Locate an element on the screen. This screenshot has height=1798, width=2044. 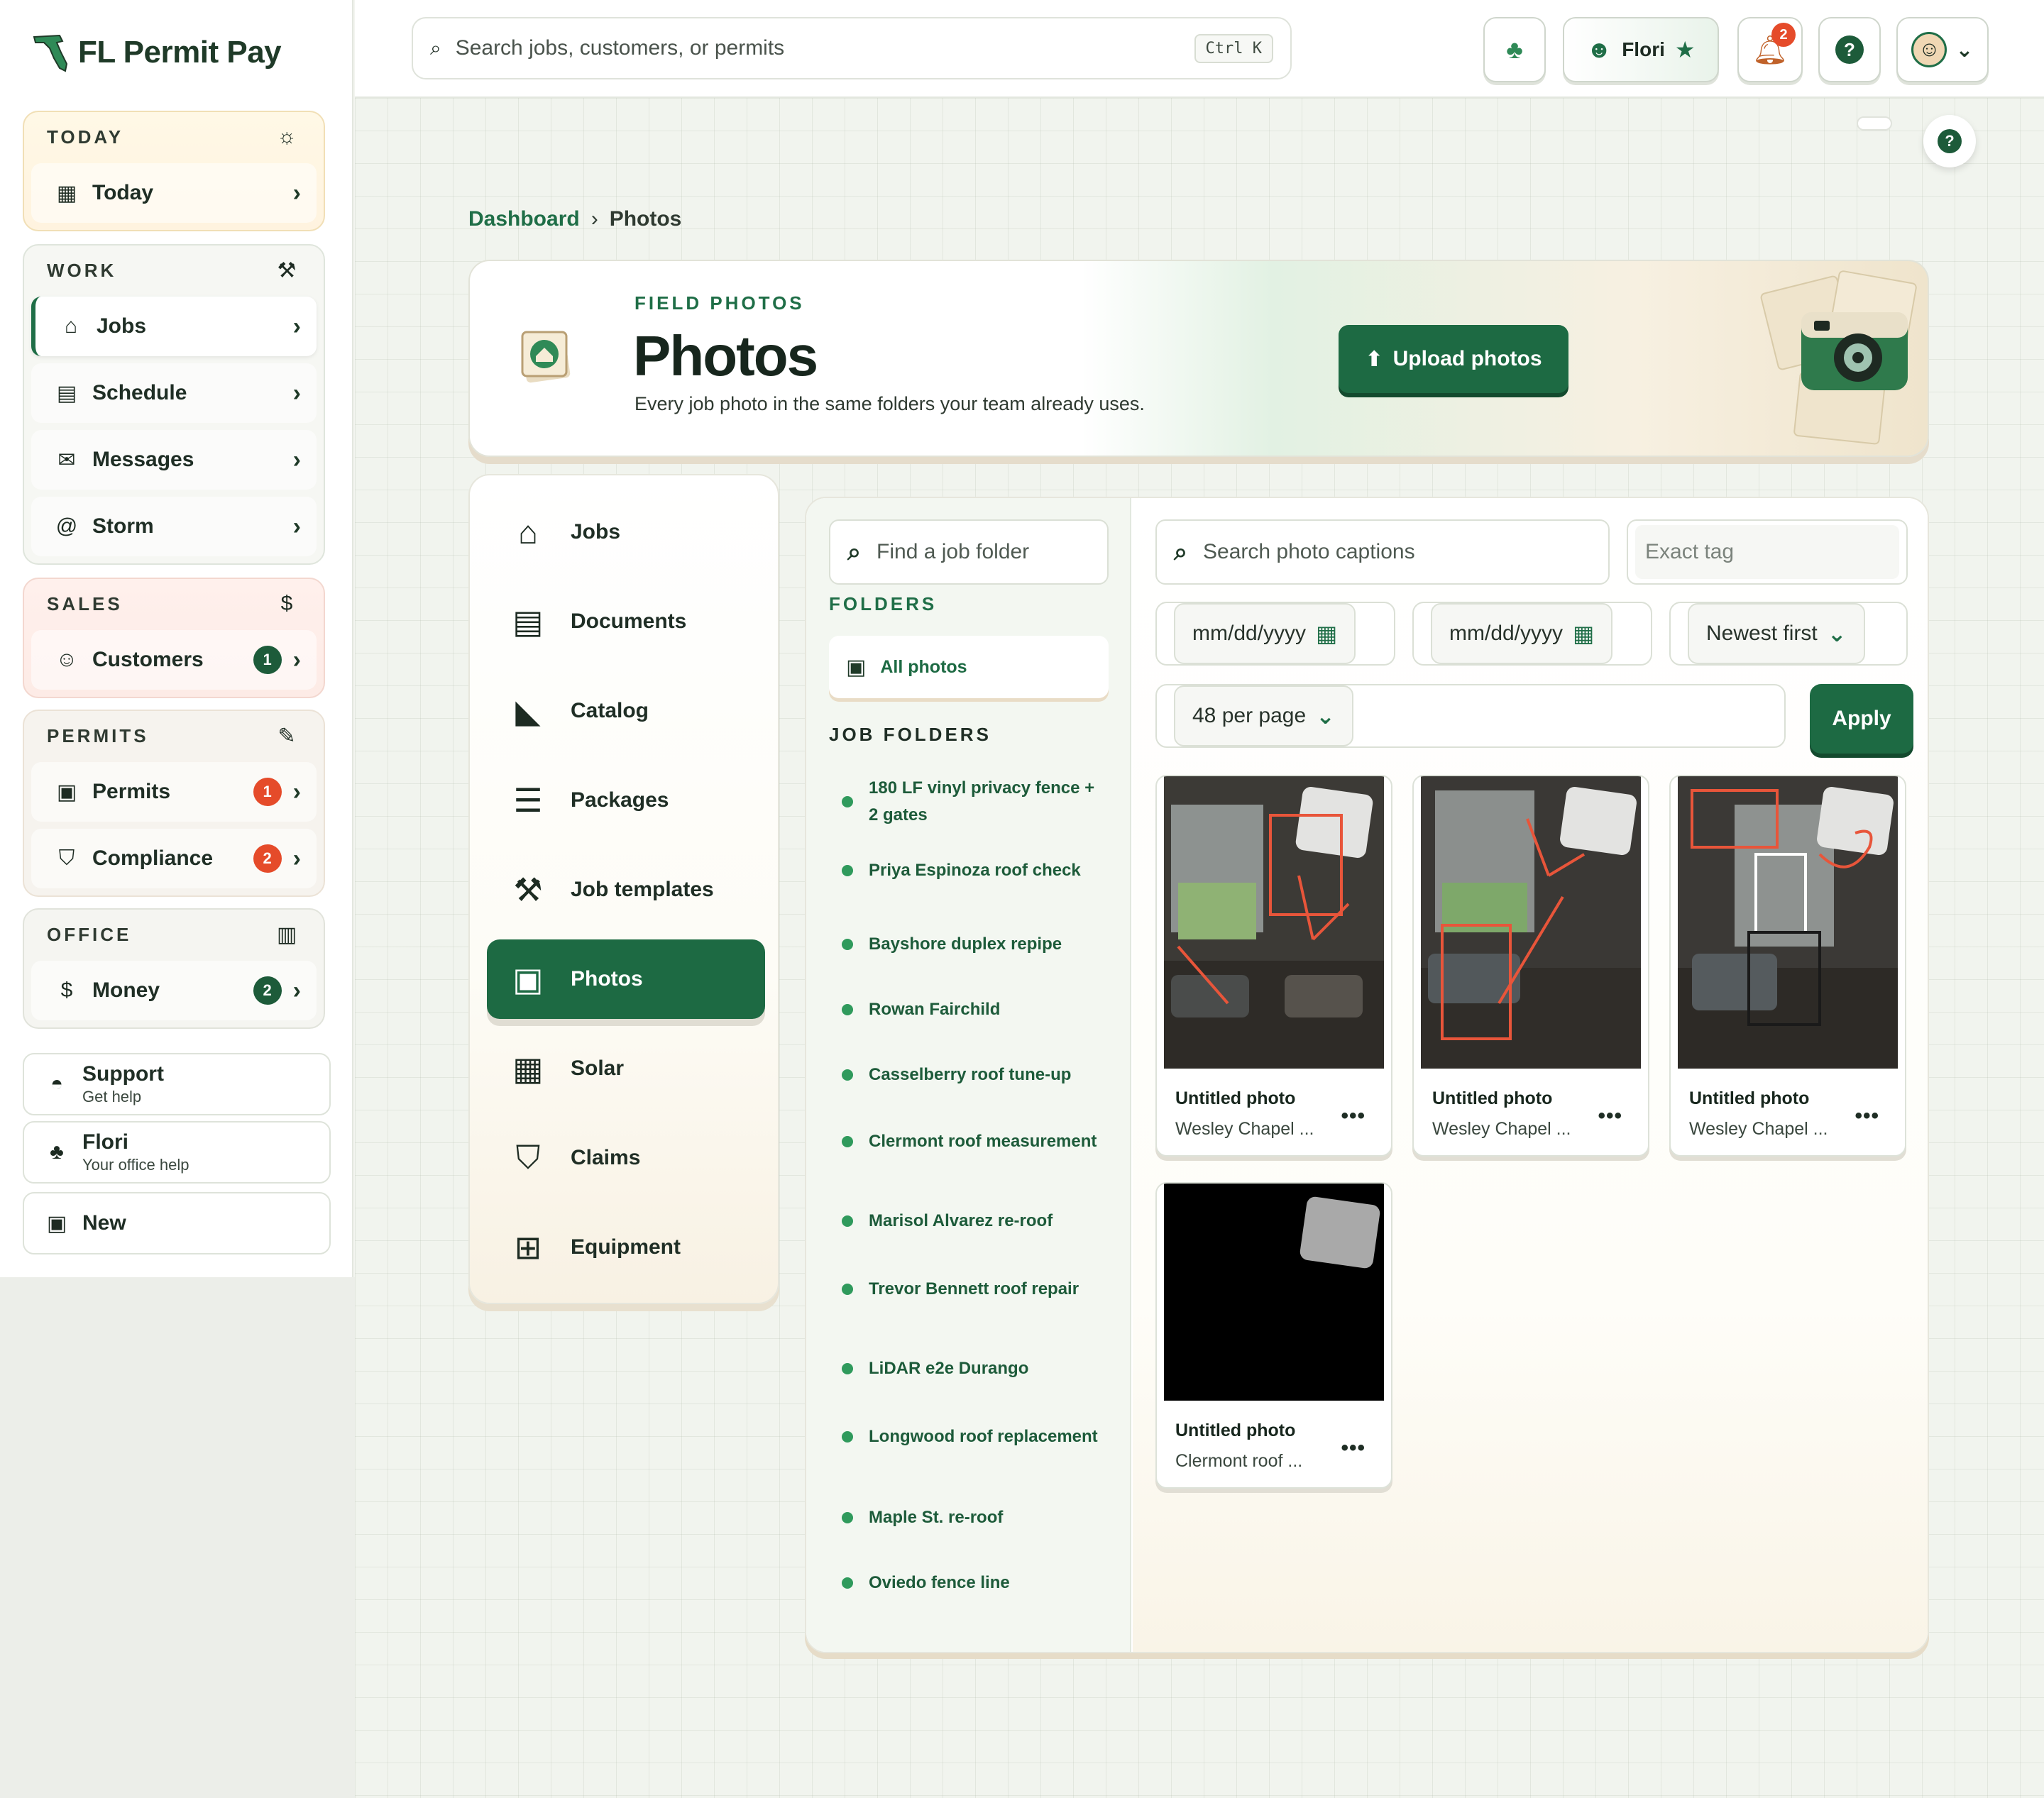
per-page-select: 48 per page ⌄ is located at coordinates (1263, 715).